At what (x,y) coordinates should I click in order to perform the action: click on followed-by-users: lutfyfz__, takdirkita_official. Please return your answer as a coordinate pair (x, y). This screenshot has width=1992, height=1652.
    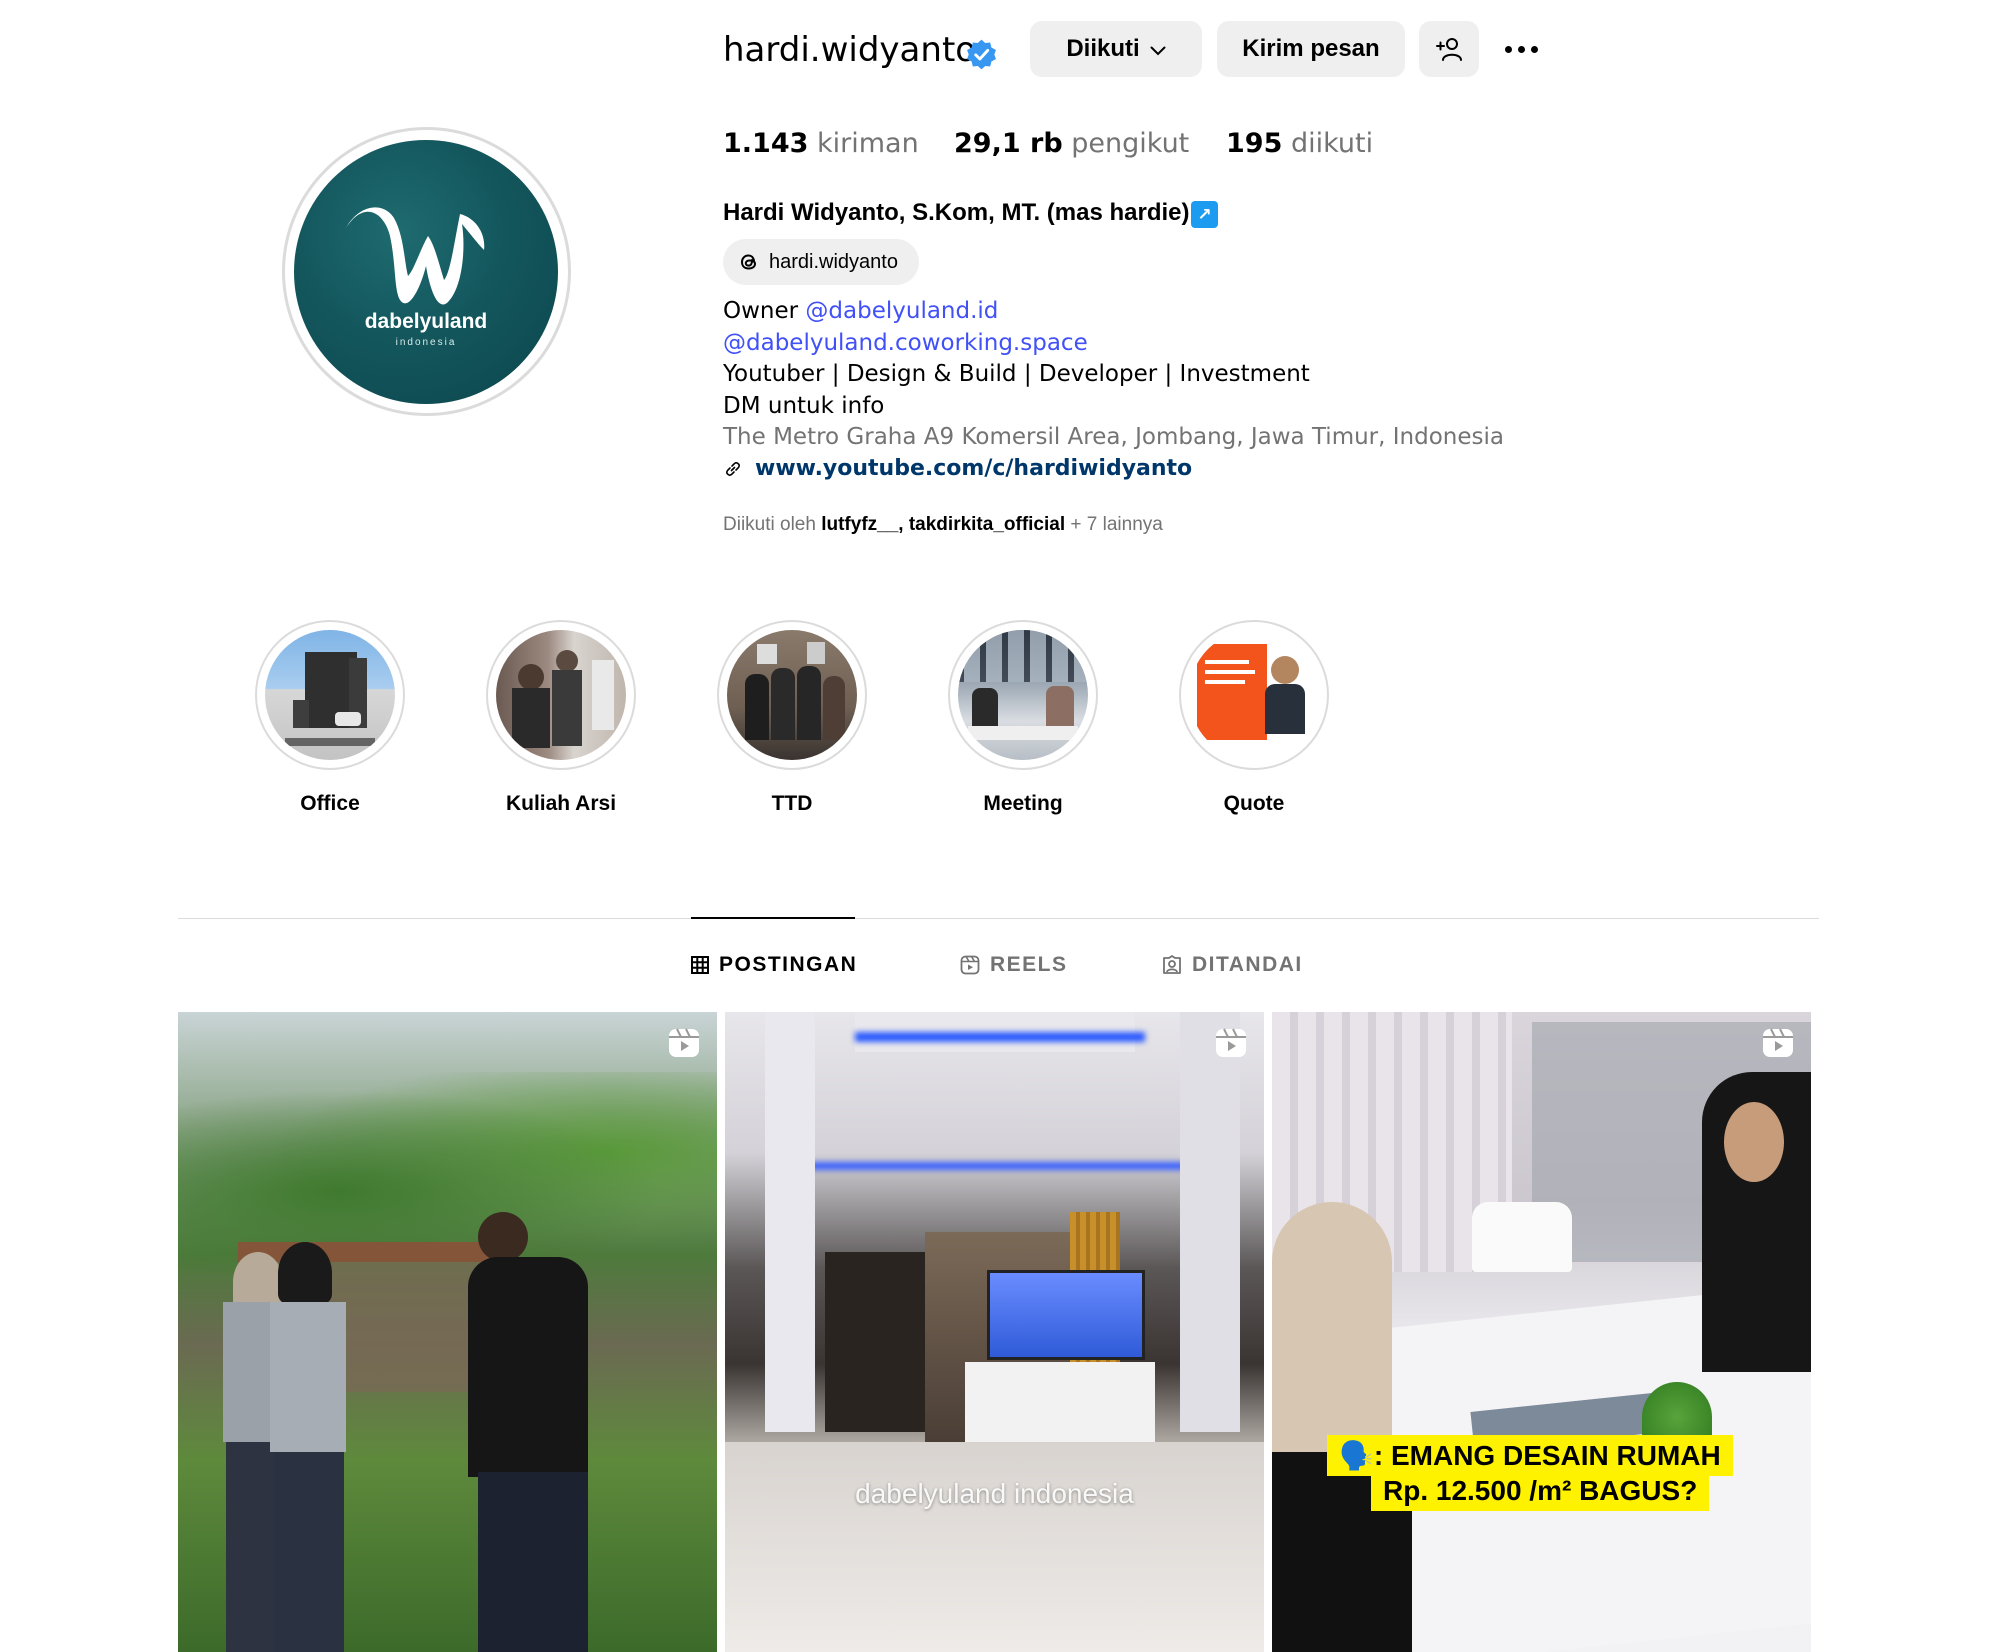
    Looking at the image, I should click on (943, 524).